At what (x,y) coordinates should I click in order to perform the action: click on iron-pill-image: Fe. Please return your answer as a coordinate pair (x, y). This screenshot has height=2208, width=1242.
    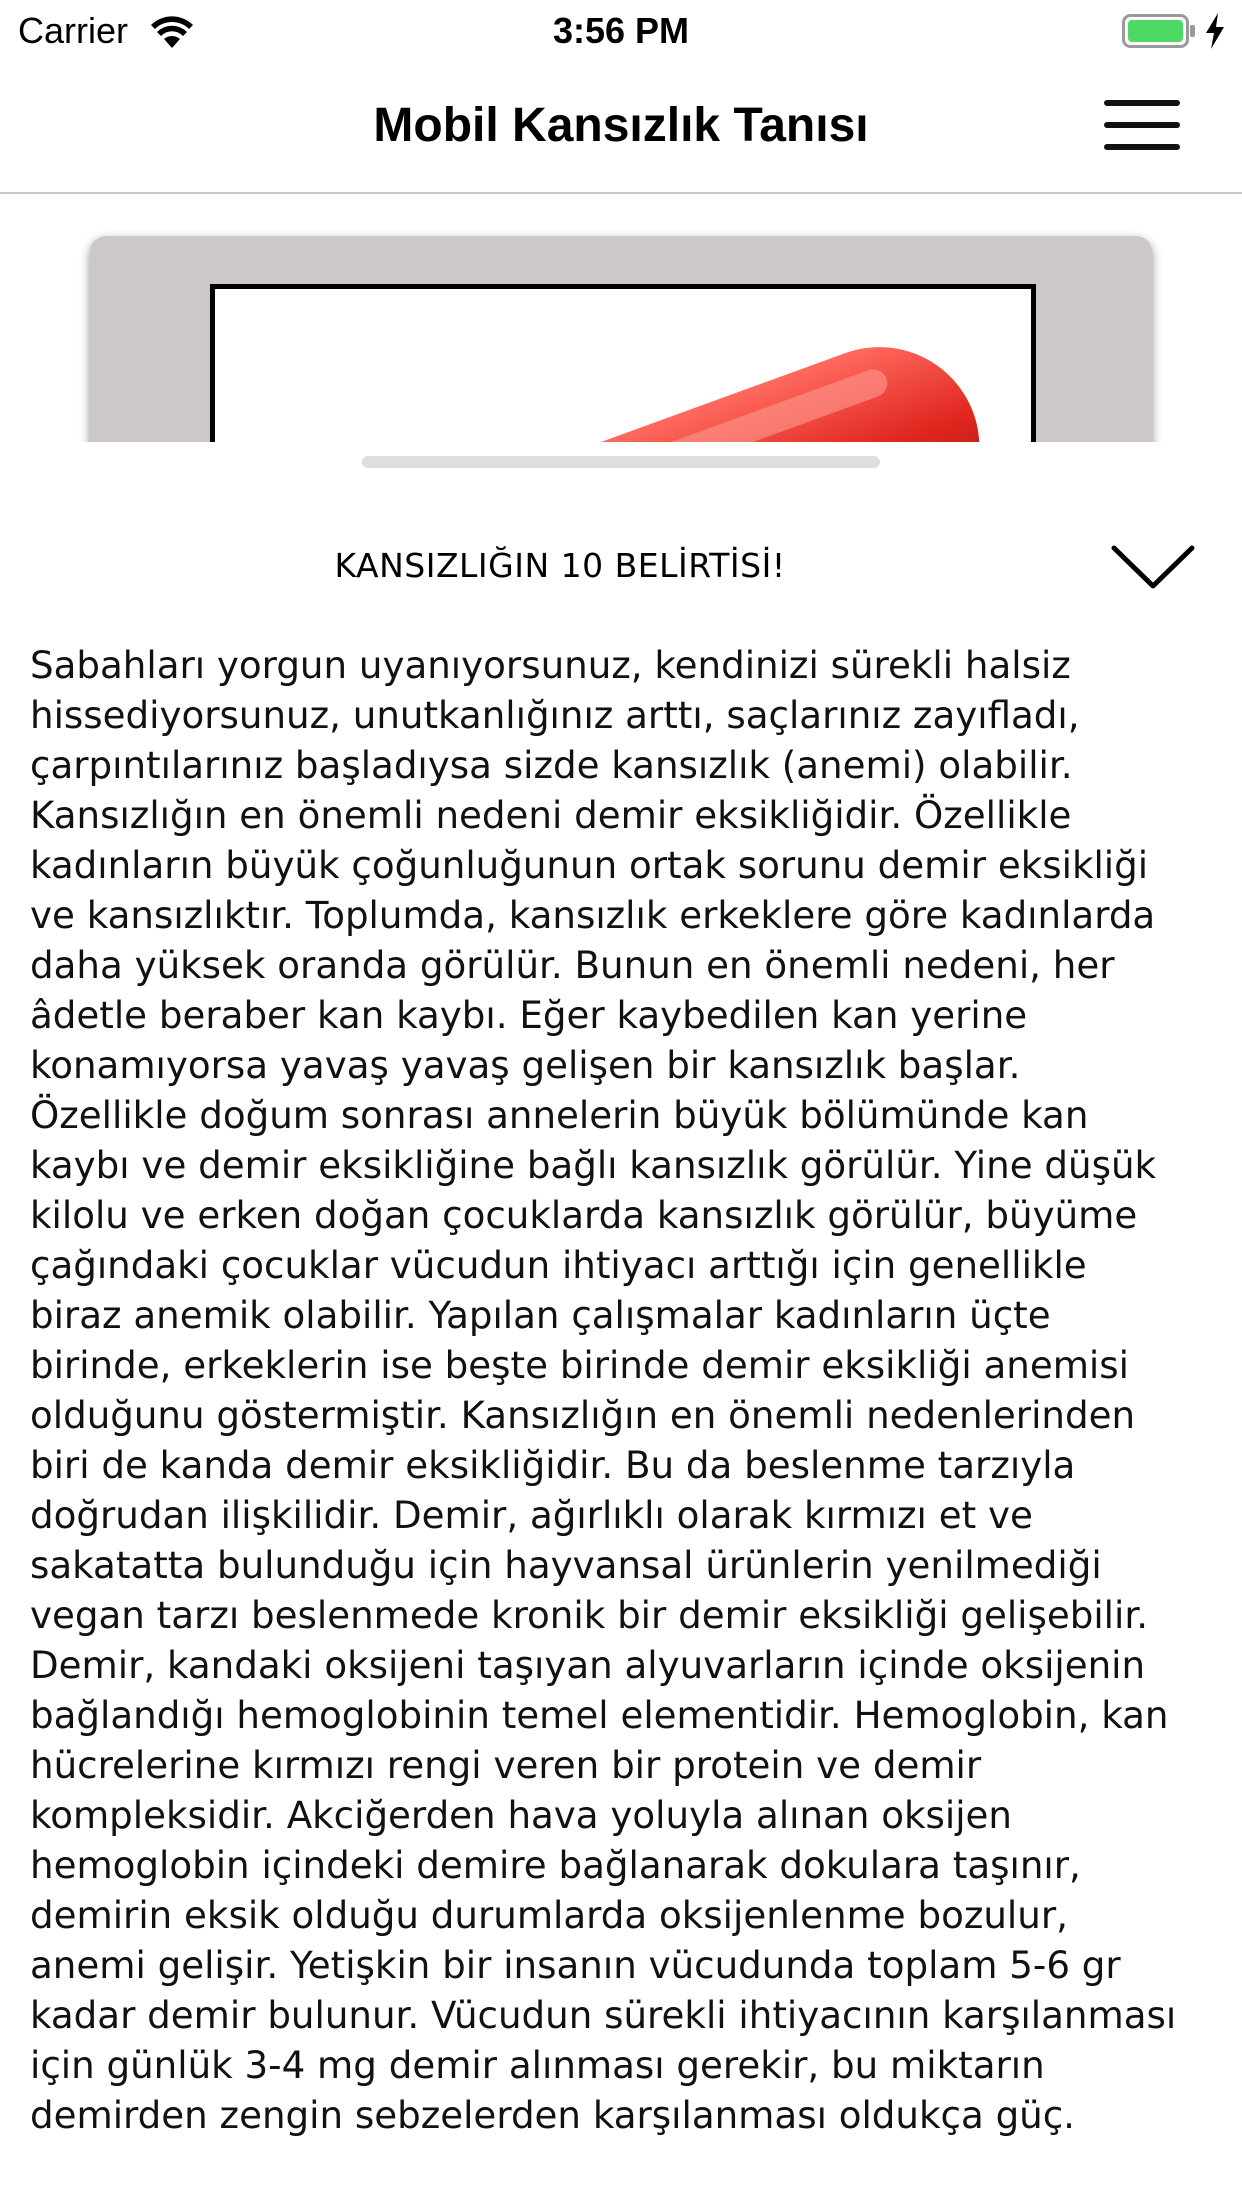
    Looking at the image, I should click on (623, 363).